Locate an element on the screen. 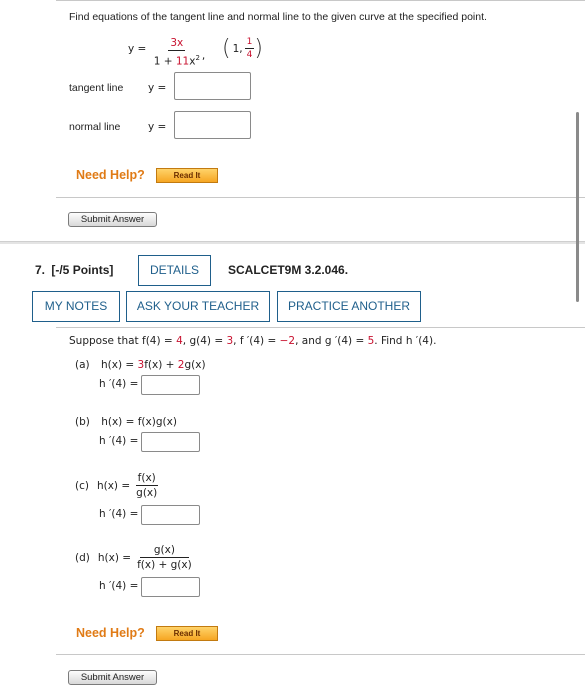 The height and width of the screenshot is (700, 585). normal-line-input is located at coordinates (212, 125).